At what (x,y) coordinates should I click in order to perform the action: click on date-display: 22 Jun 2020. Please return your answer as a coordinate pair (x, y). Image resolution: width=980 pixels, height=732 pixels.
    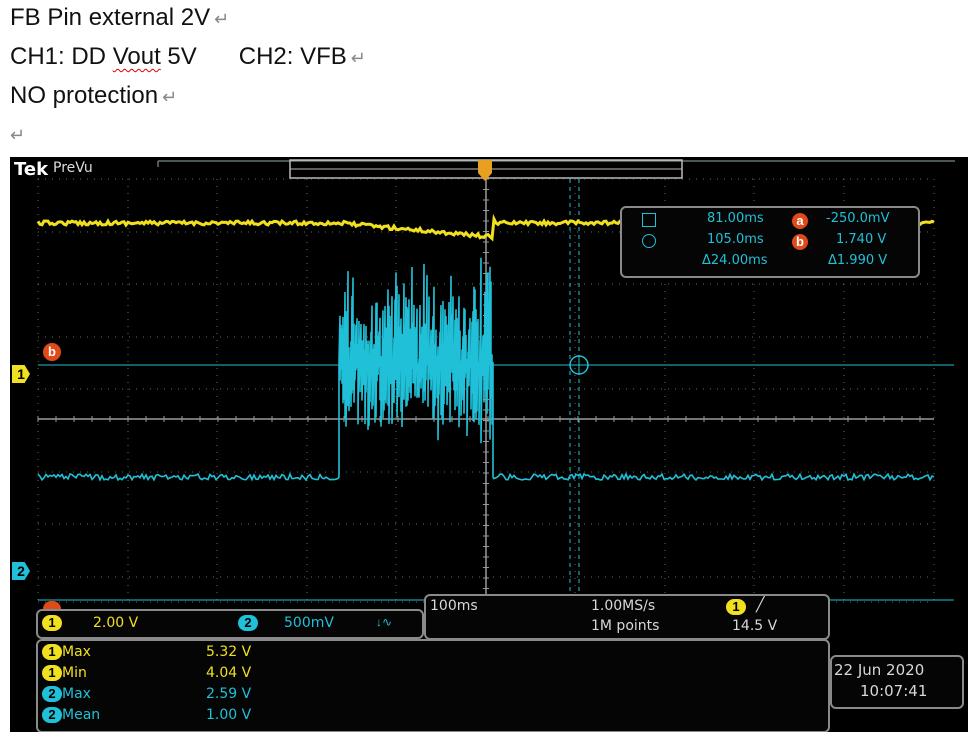
    Looking at the image, I should click on (879, 670).